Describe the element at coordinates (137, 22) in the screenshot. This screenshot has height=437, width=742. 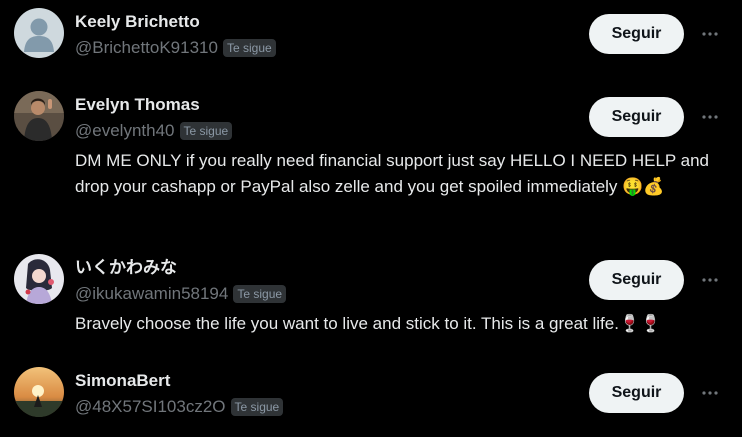
I see `user-name: Keely Brichetto` at that location.